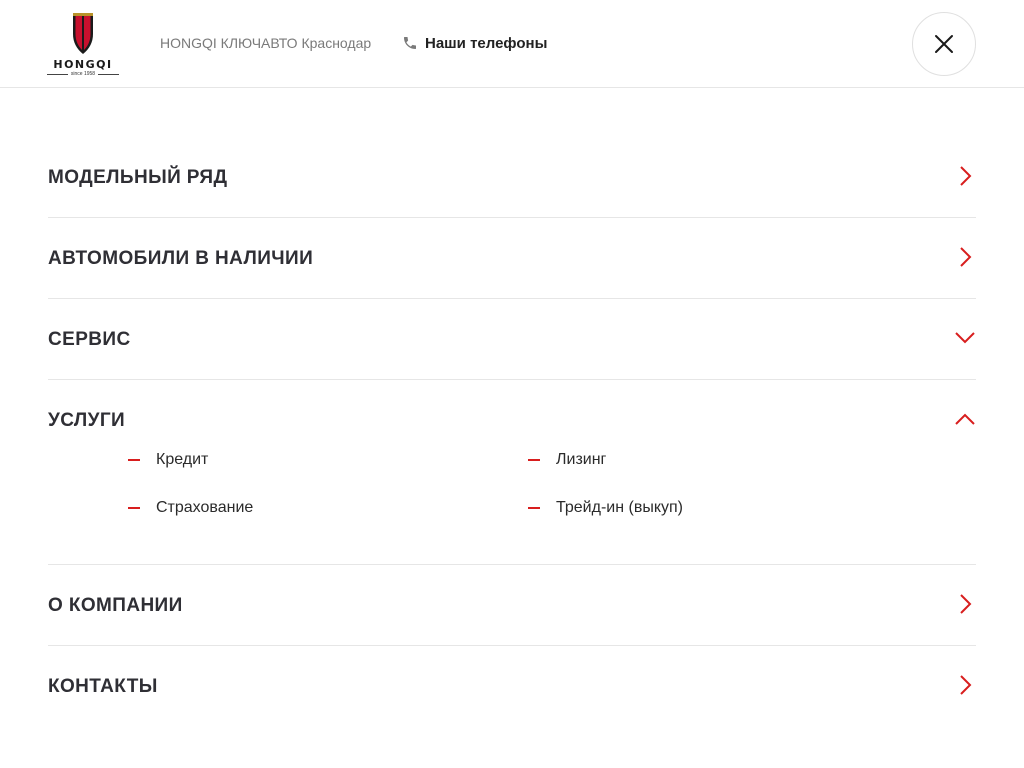  I want to click on dealer-name: HONGQI КЛЮЧАВТО Краснодар, so click(265, 43).